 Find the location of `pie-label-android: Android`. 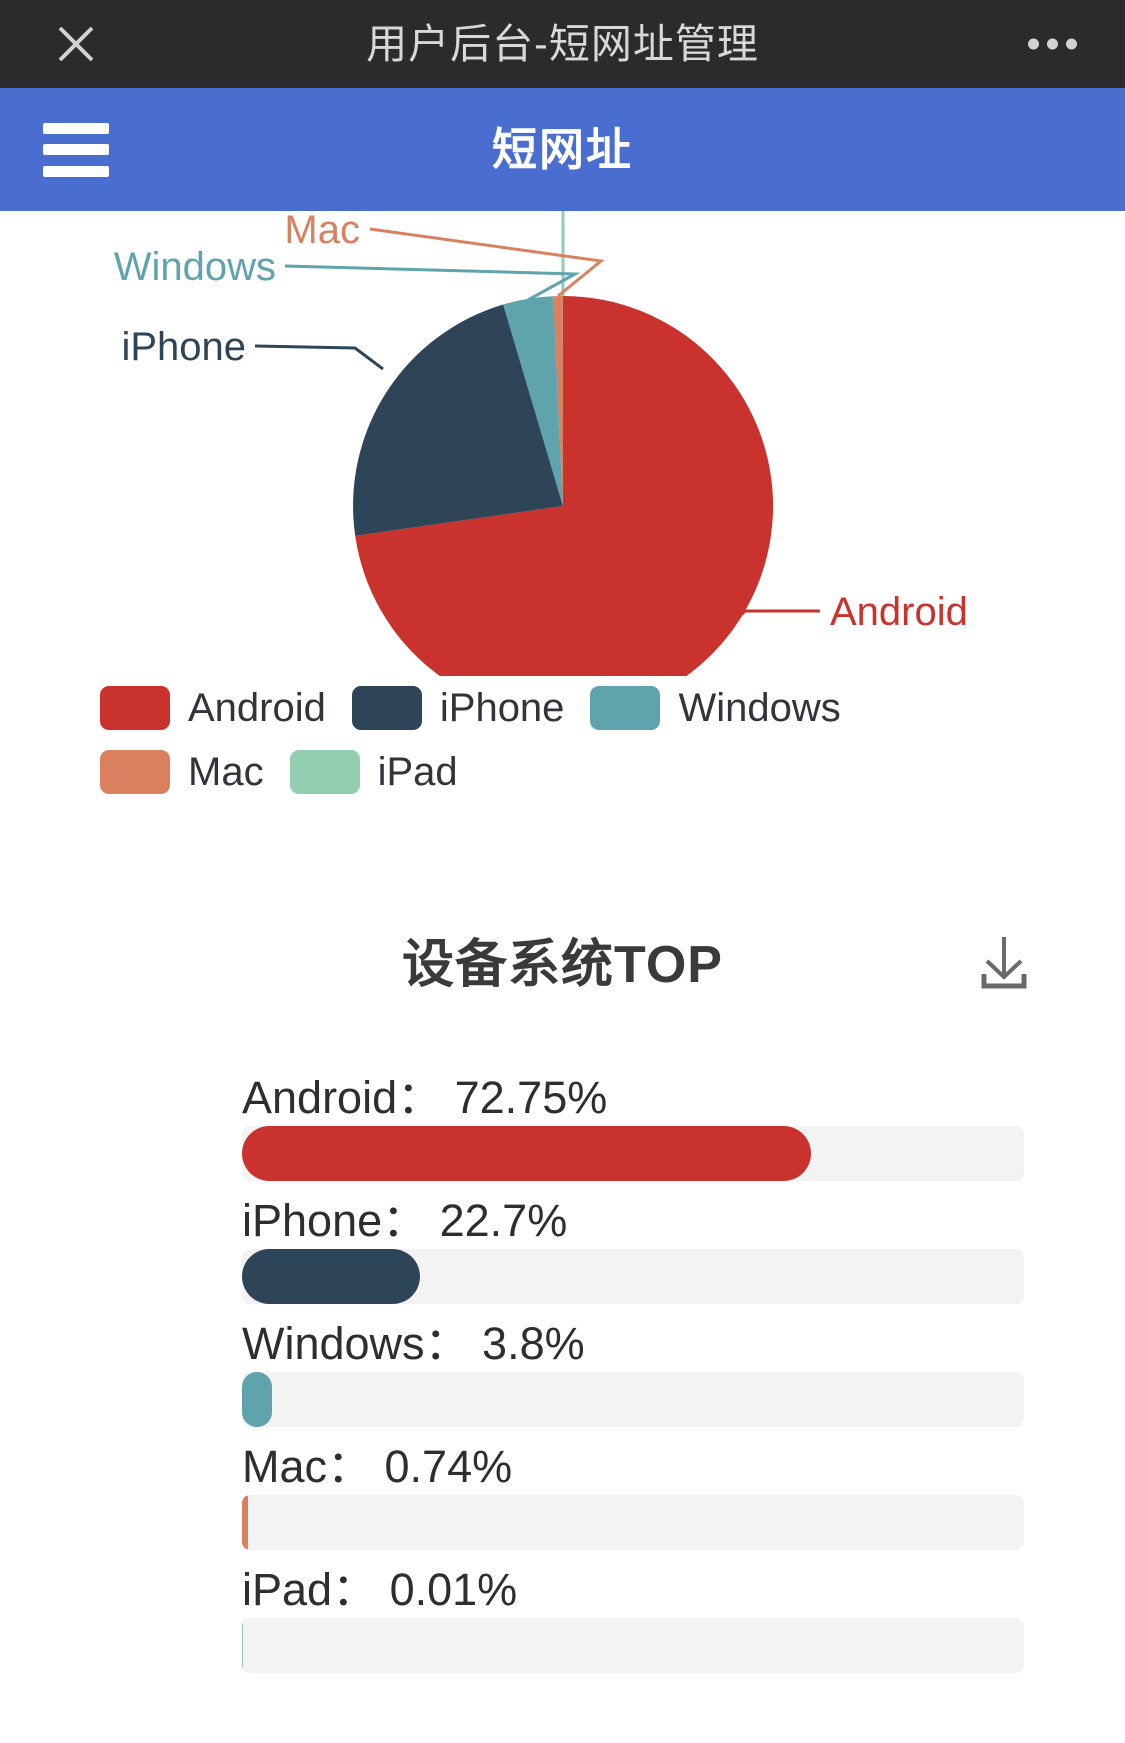

pie-label-android: Android is located at coordinates (899, 612).